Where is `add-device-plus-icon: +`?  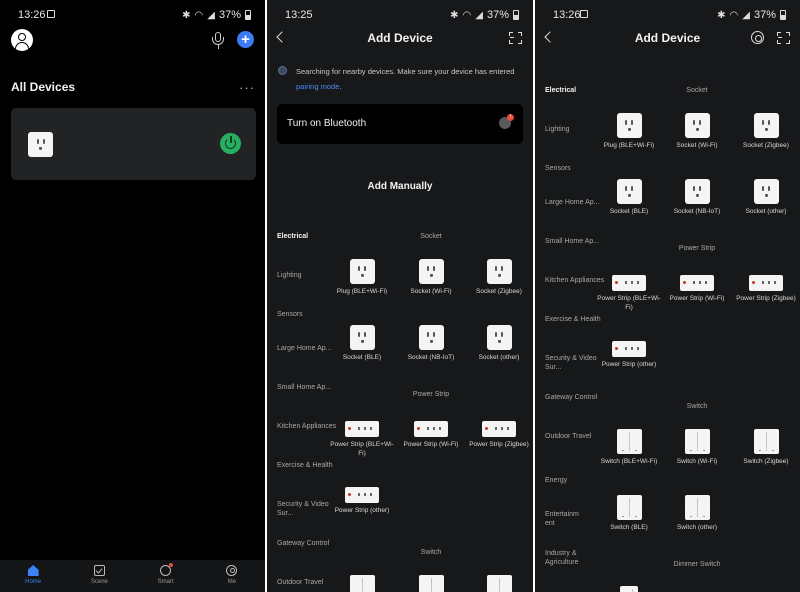 add-device-plus-icon: + is located at coordinates (245, 39).